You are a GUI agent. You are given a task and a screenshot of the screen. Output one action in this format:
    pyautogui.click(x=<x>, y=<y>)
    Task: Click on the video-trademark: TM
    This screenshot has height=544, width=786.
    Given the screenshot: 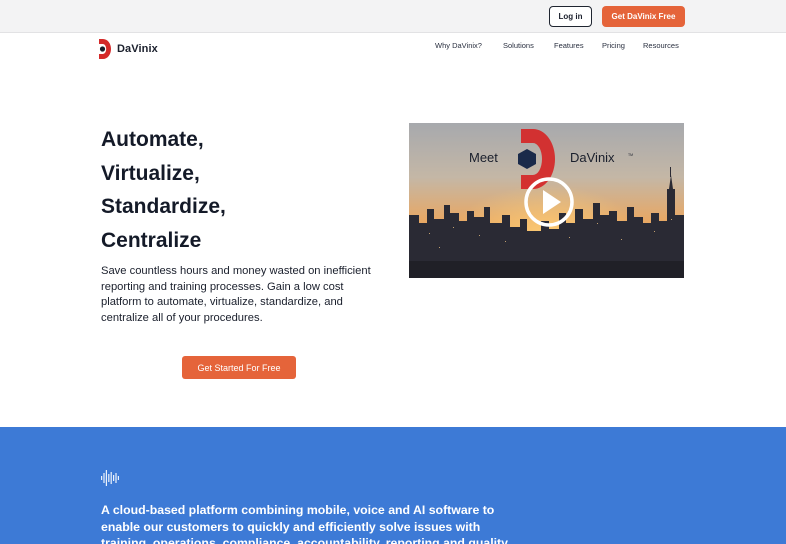 What is the action you would take?
    pyautogui.click(x=630, y=155)
    